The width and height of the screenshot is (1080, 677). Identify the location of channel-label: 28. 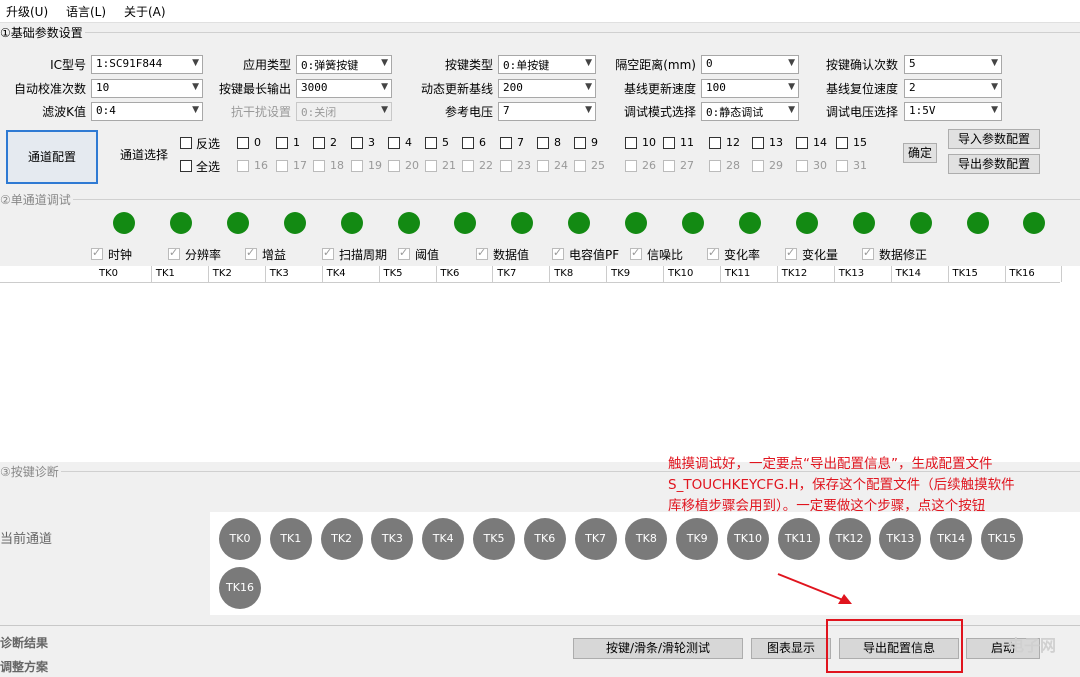
(733, 165).